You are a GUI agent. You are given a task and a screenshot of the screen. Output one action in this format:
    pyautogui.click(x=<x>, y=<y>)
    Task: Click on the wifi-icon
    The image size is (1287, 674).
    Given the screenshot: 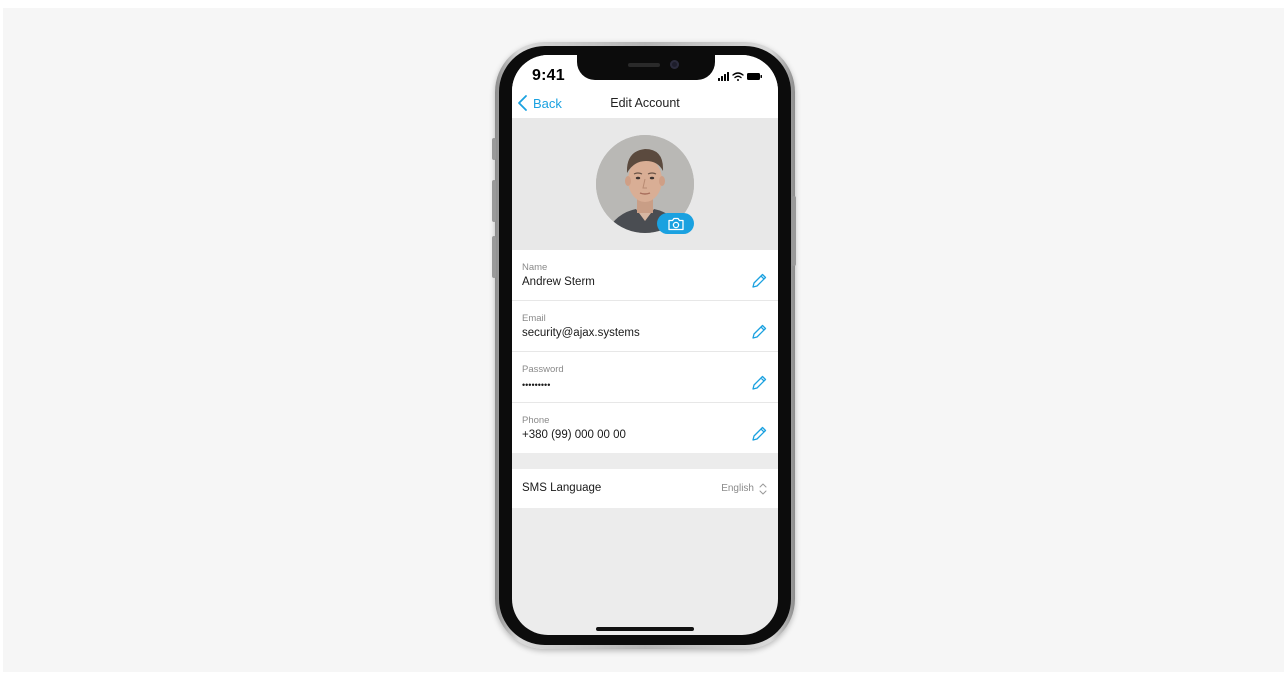 What is the action you would take?
    pyautogui.click(x=738, y=76)
    